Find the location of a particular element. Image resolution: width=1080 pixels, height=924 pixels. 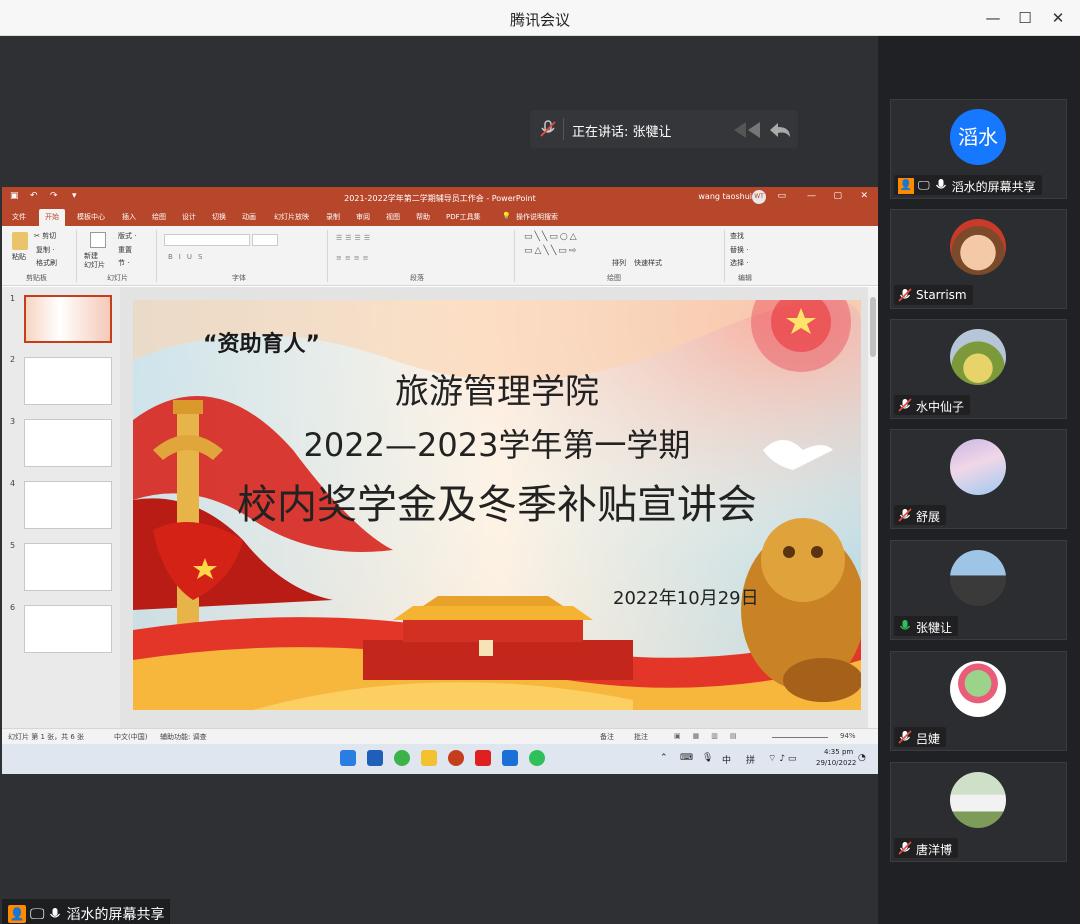

reset-button: 重置 is located at coordinates (125, 250).